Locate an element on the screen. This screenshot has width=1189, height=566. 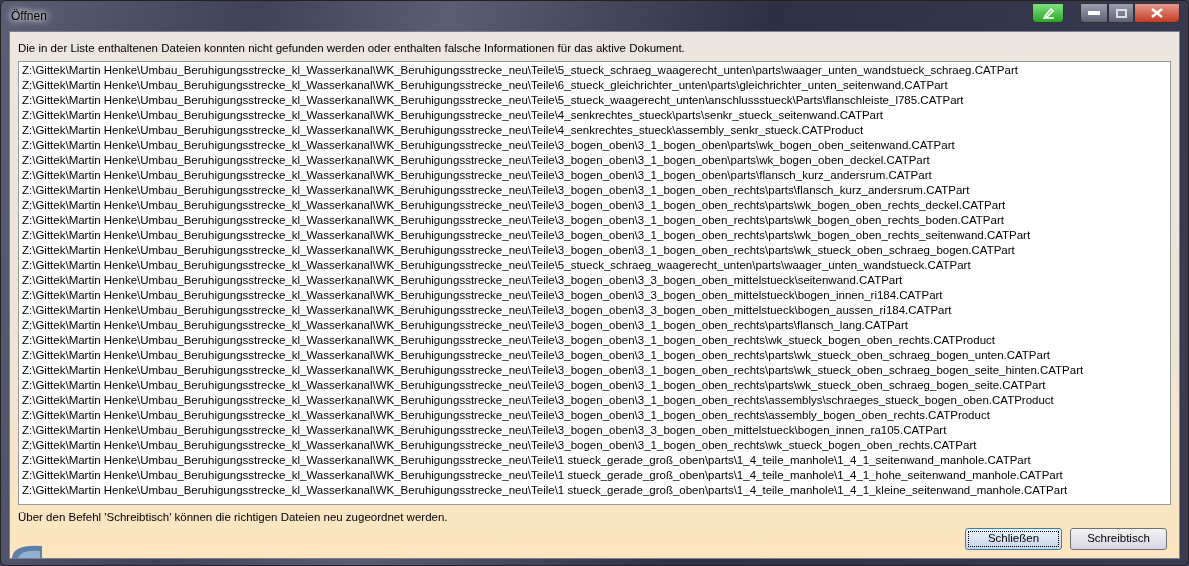
file-path: Z:\Gittek\Martin Henke\Umbau_Beruhigungsstrecke_kl_Wasserkanal\WK_Beruhigungsstrecke_neu\Teile\3_bogen_oben\3_1_bogen_oben_rechts\parts\flansch_lang.CATPart is located at coordinates (594, 326).